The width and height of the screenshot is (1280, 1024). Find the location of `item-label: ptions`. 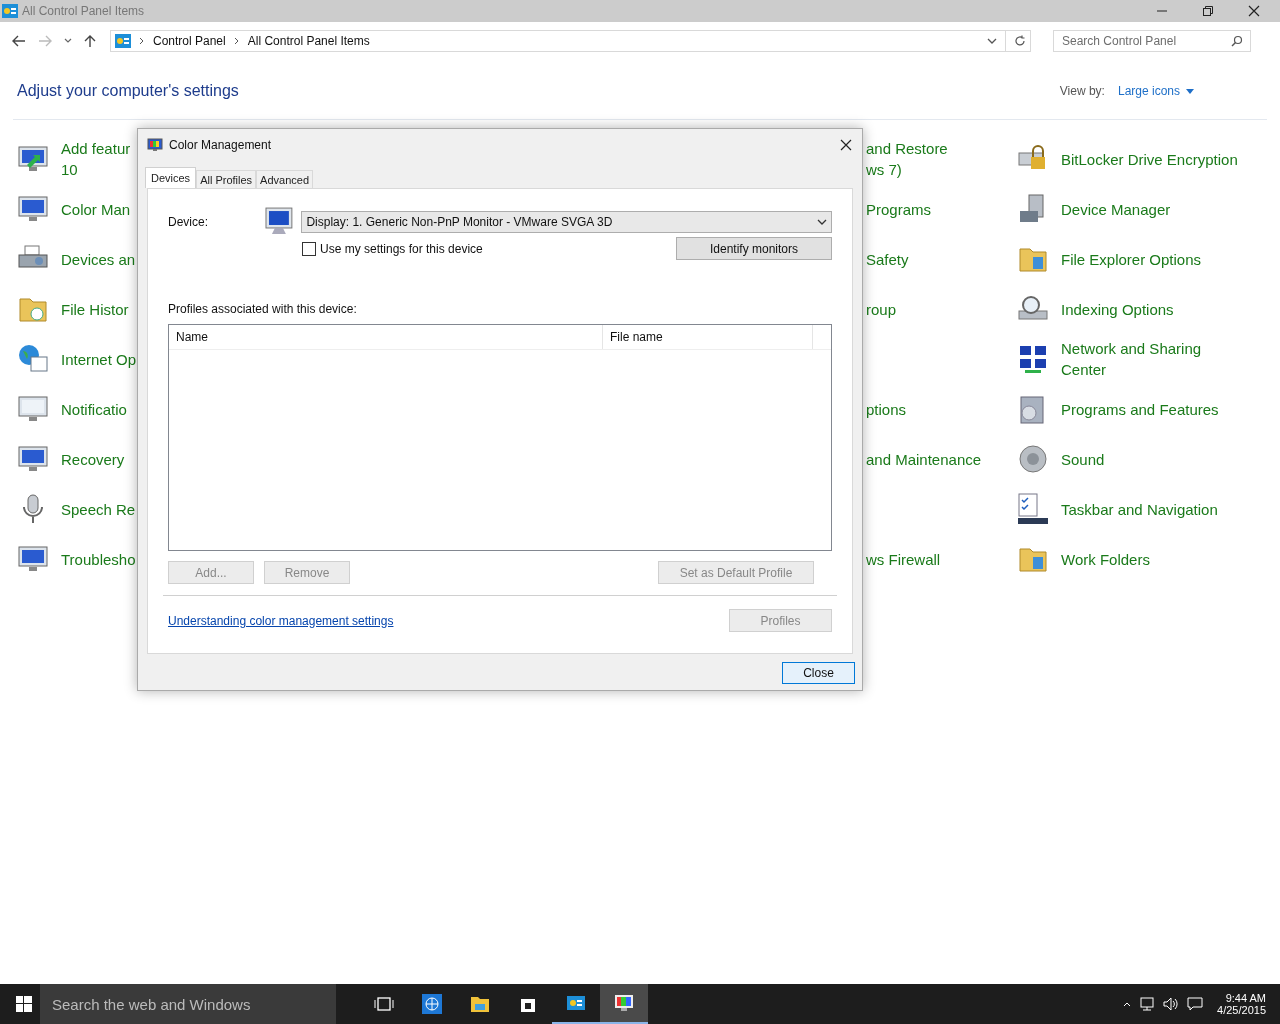

item-label: ptions is located at coordinates (886, 409).